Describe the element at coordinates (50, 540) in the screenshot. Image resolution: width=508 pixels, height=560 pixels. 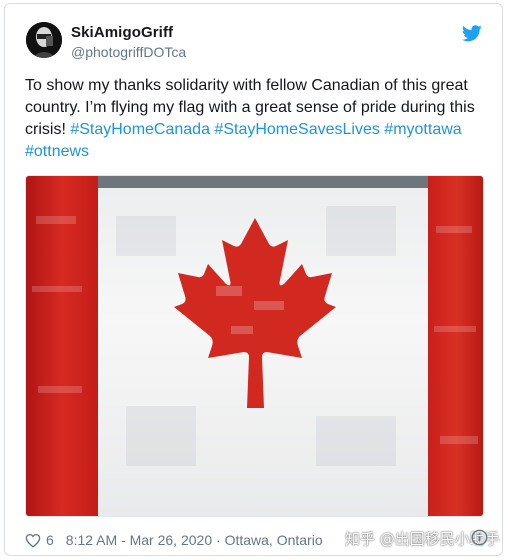
I see `like-count: 6` at that location.